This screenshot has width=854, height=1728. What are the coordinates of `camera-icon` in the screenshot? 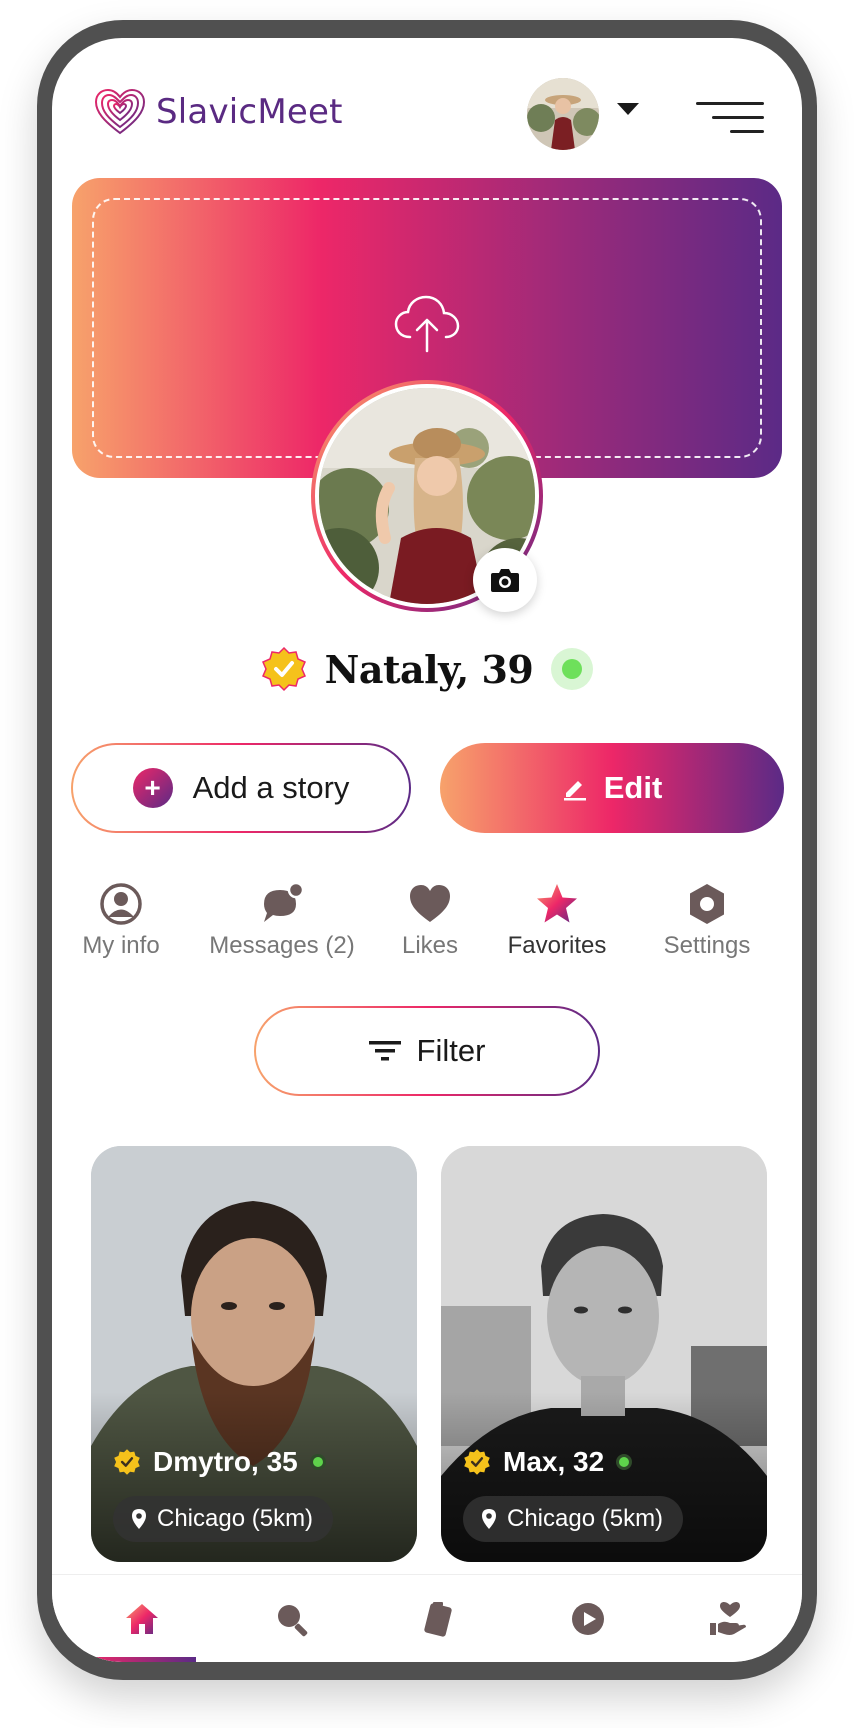 It's located at (505, 580).